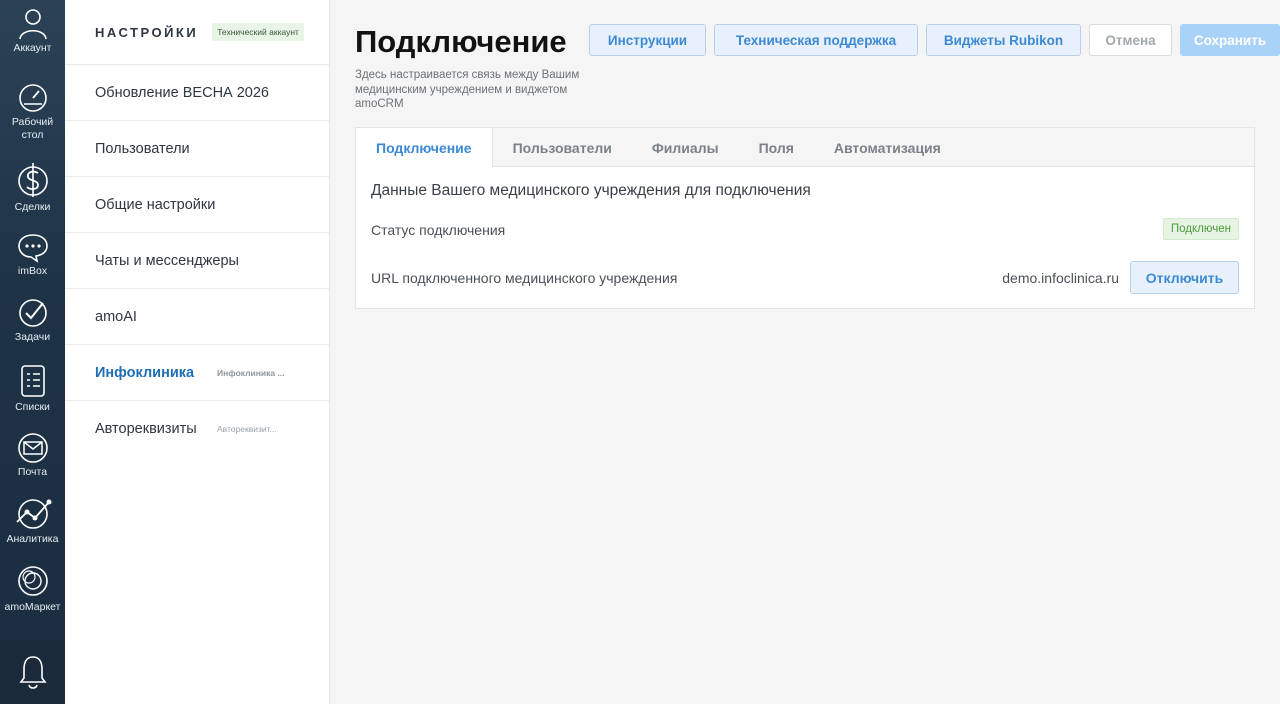  What do you see at coordinates (32, 207) in the screenshot?
I see `nav-label: Сделки` at bounding box center [32, 207].